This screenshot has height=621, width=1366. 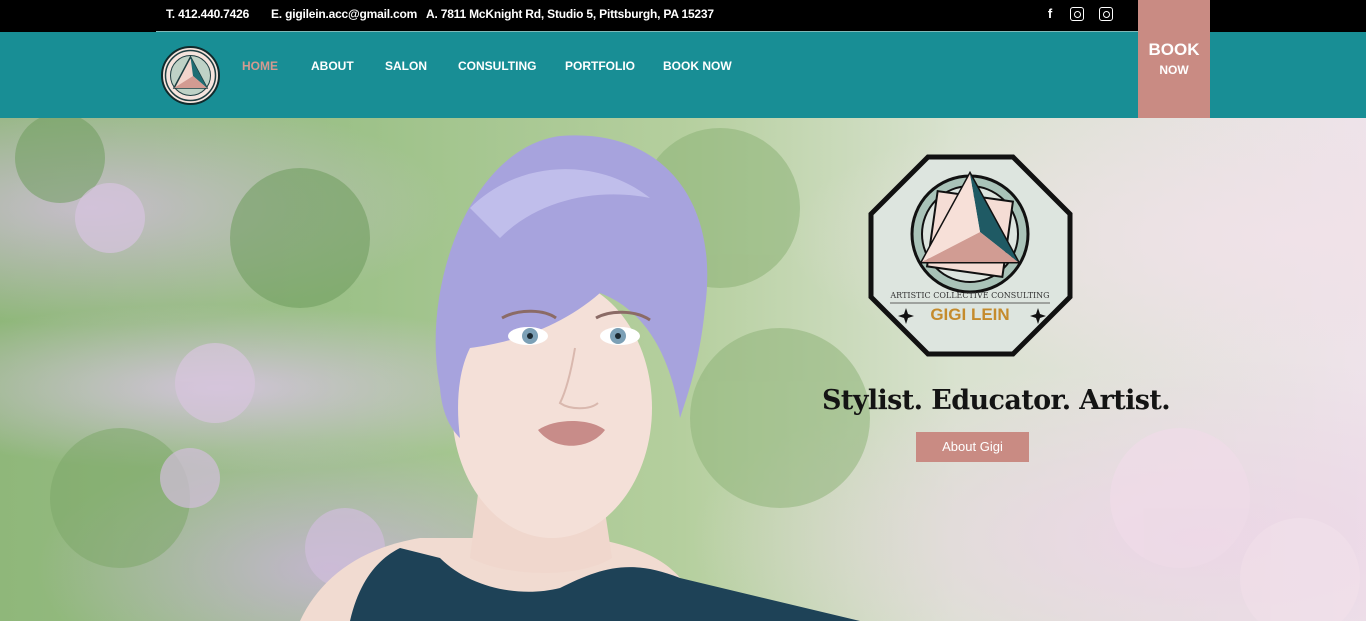 What do you see at coordinates (969, 295) in the screenshot?
I see `logo-subtitle: ARTISTIC COLLECTIVE CONSULTING` at bounding box center [969, 295].